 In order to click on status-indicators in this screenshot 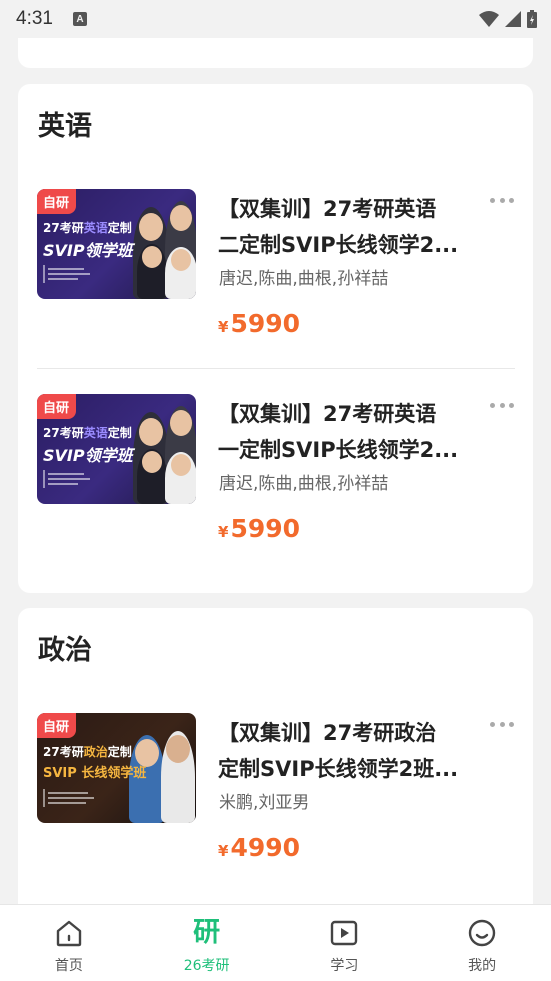, I will do `click(508, 19)`.